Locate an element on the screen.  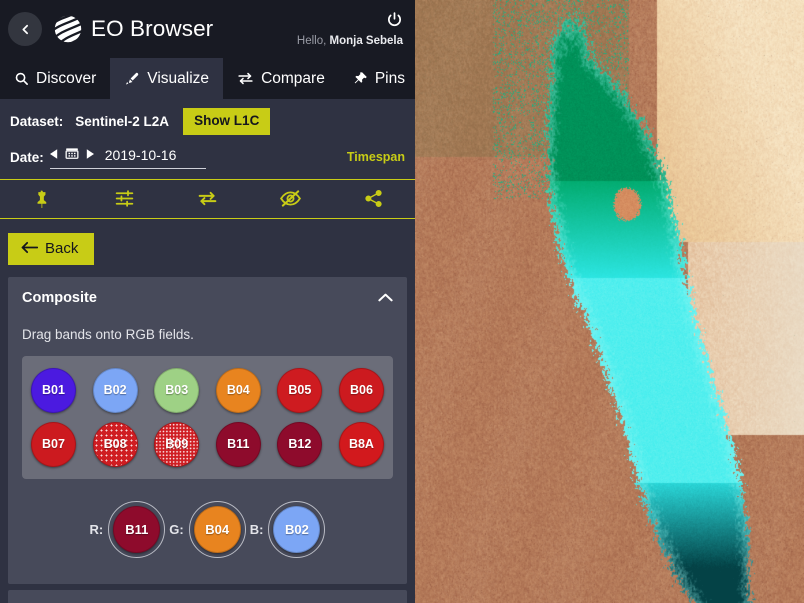
rgb-group-b: B: B02 is located at coordinates (287, 529).